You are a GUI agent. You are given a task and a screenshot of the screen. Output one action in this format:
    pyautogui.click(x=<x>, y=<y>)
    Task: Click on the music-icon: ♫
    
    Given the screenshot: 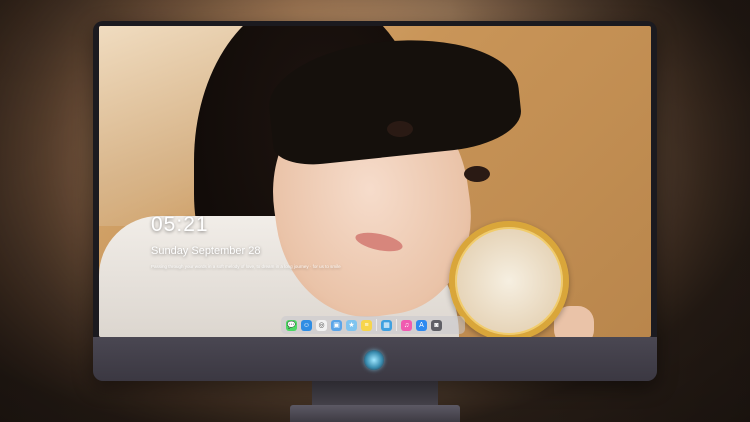 What is the action you would take?
    pyautogui.click(x=406, y=325)
    